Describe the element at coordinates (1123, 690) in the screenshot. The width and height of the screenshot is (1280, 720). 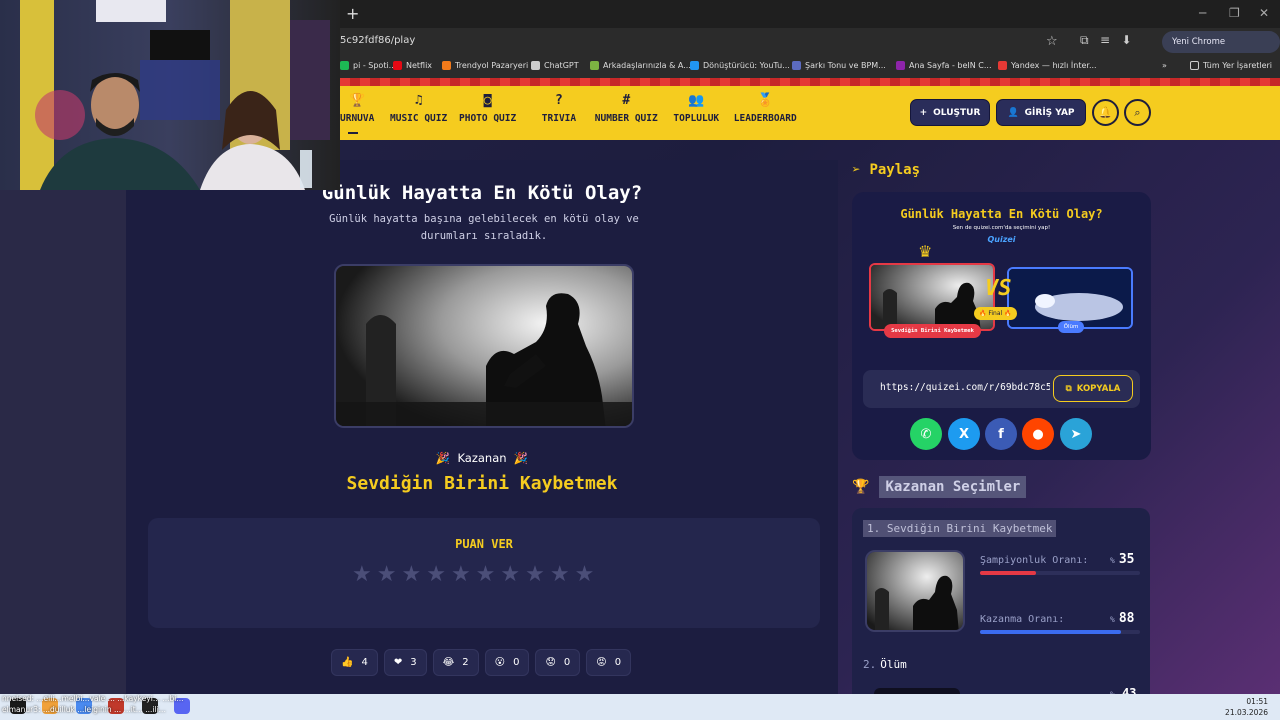
I see `winner-item-2-champion-value: % 43` at that location.